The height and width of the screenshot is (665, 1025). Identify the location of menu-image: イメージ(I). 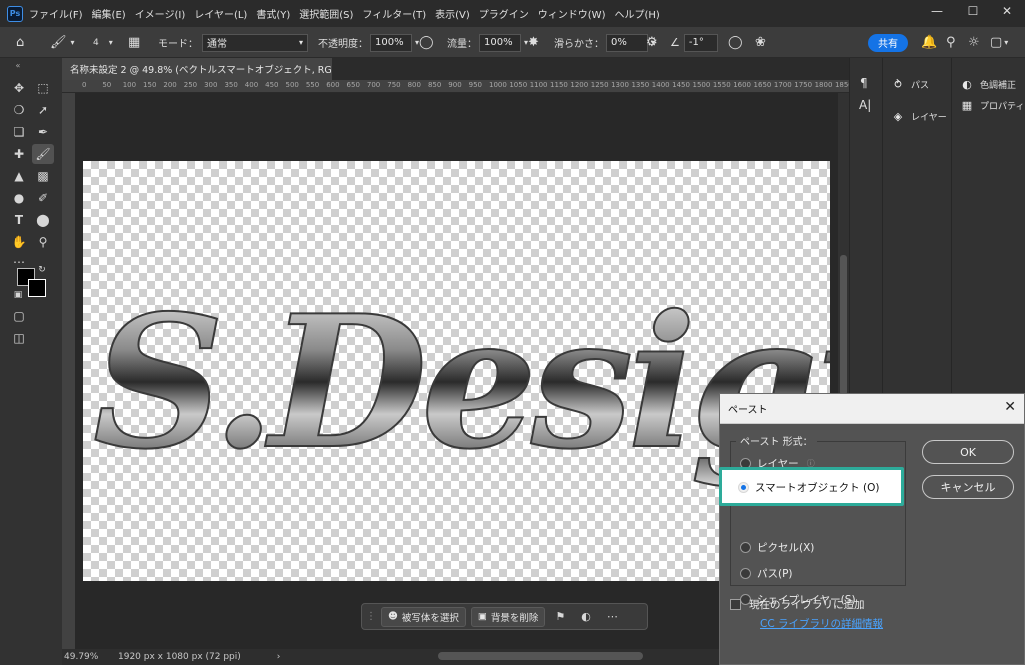
(160, 13).